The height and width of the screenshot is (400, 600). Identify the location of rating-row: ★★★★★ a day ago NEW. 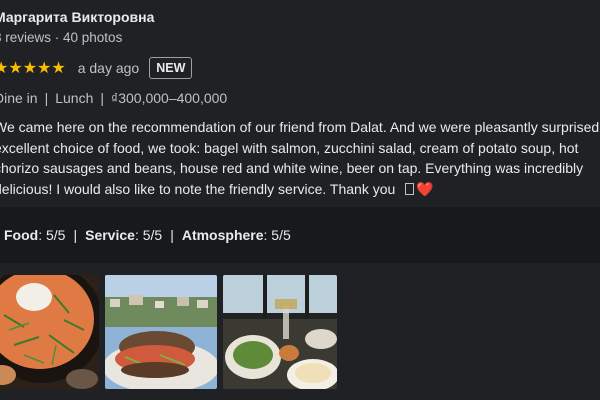
(96, 68).